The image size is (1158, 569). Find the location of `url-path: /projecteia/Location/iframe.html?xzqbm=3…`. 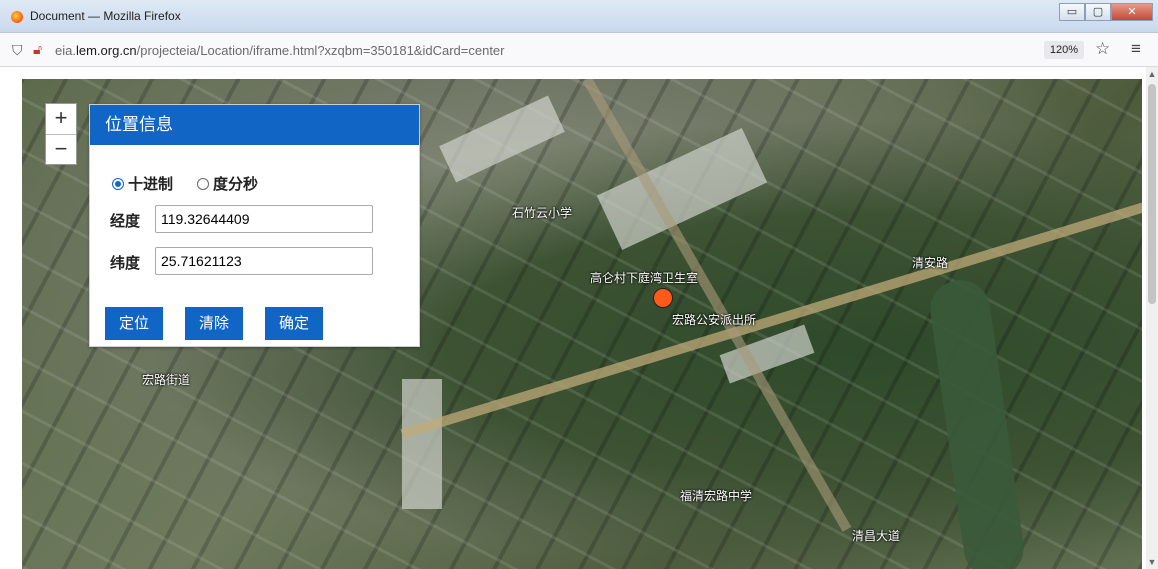

url-path: /projecteia/Location/iframe.html?xzqbm=3… is located at coordinates (320, 50).